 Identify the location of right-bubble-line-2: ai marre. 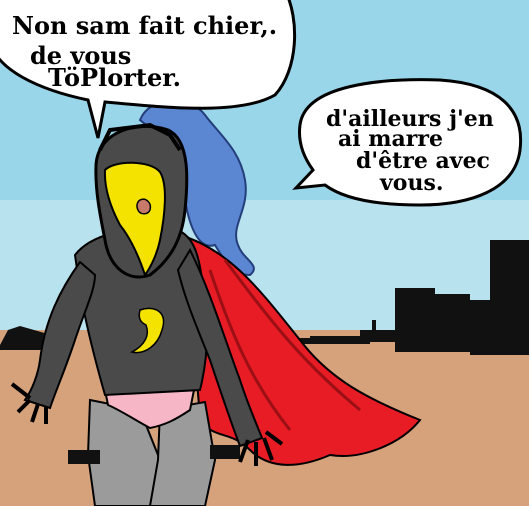
(390, 139).